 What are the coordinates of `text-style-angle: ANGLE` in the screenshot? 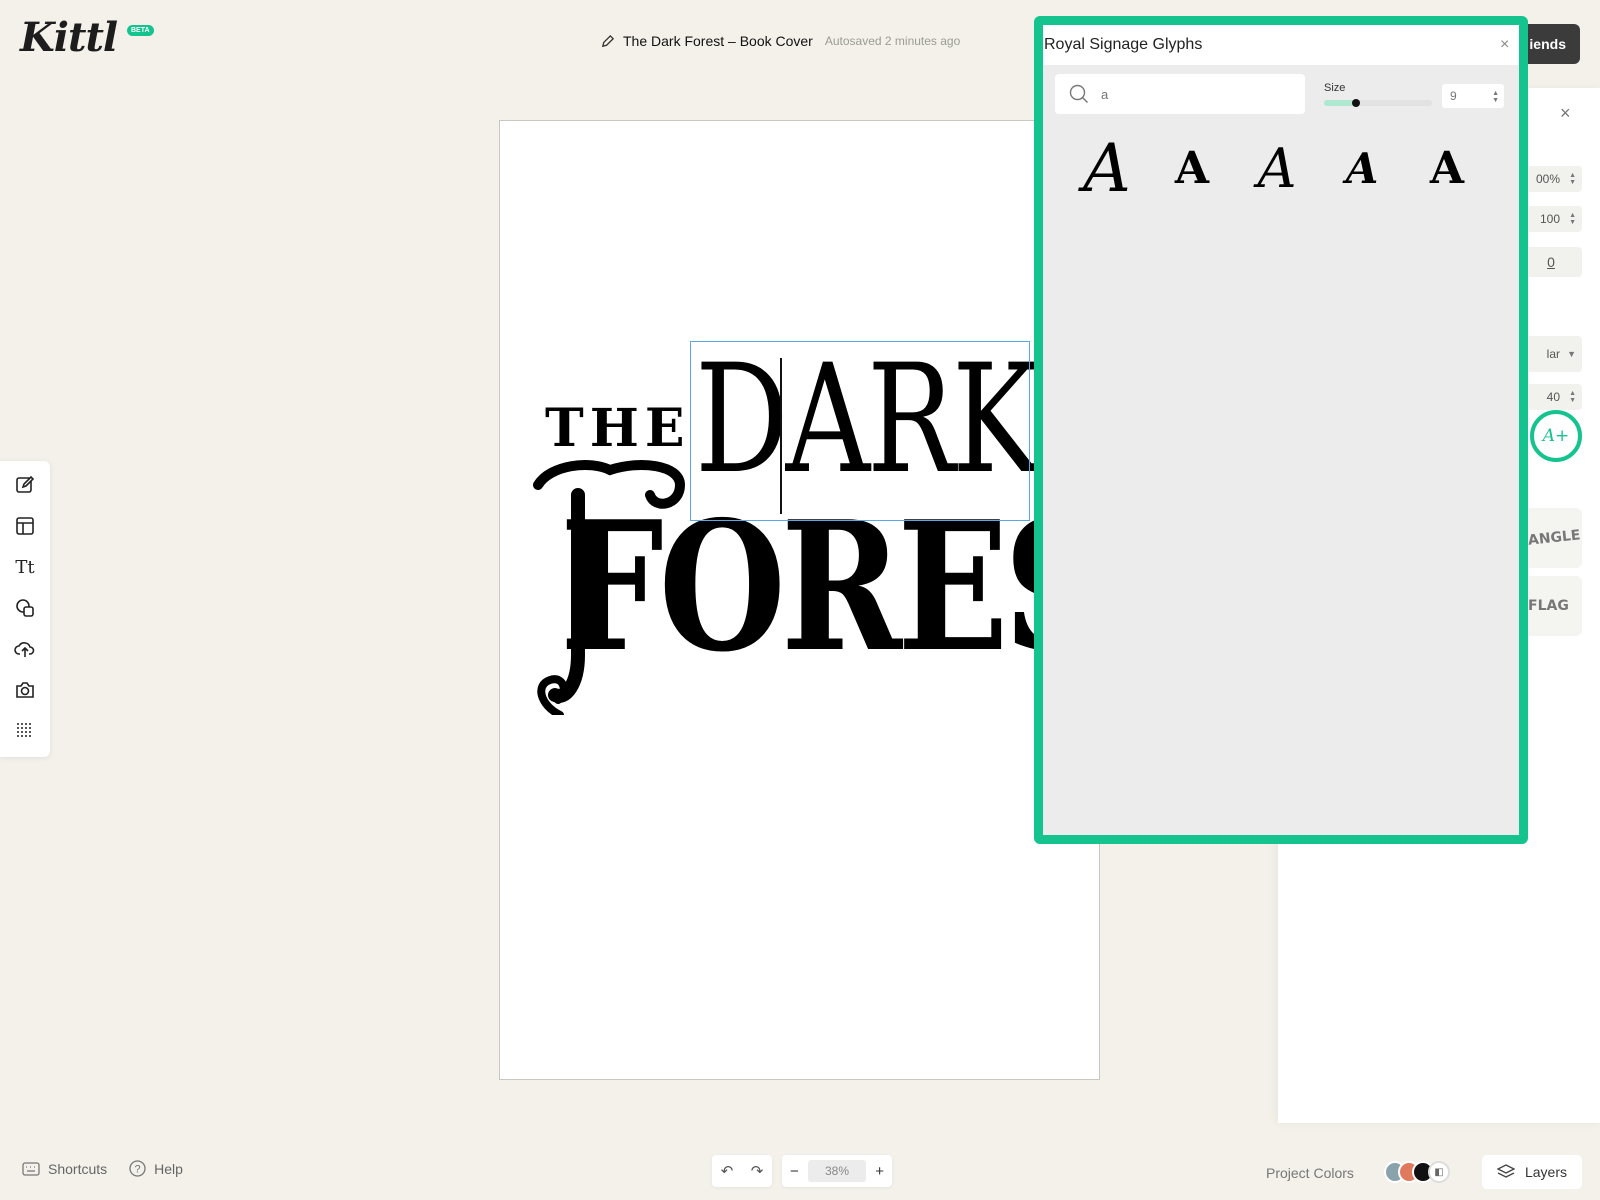 It's located at (1551, 538).